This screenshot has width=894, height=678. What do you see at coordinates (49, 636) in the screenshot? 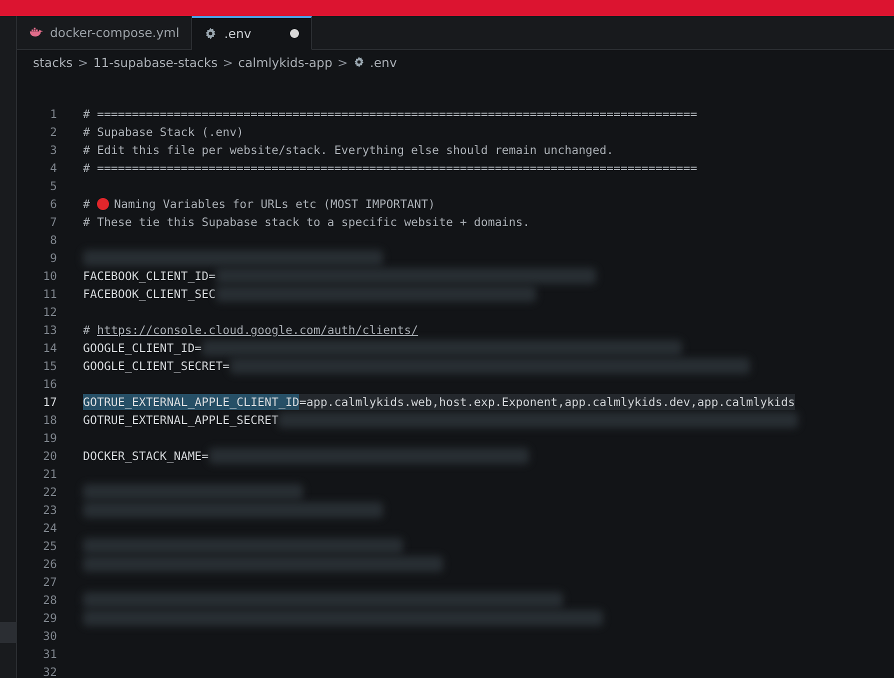
I see `line-number: 30` at bounding box center [49, 636].